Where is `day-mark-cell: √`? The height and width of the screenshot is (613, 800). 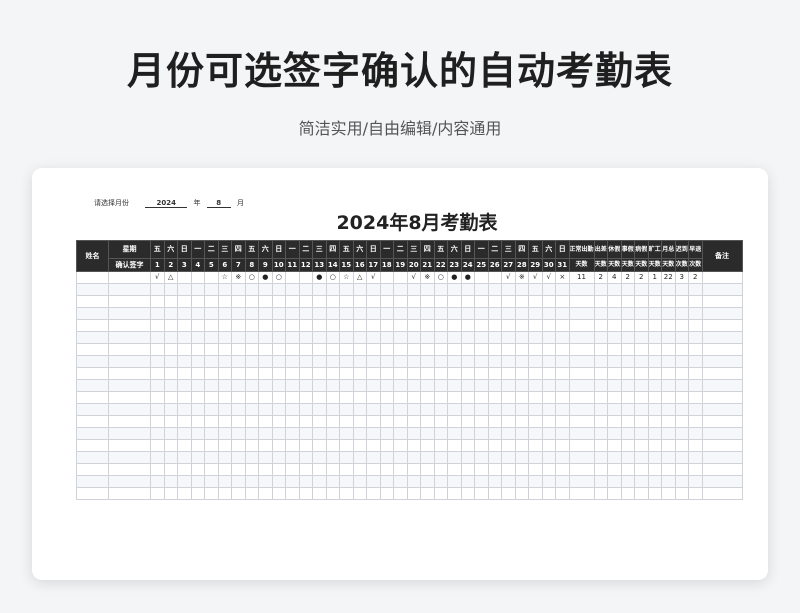
day-mark-cell: √ is located at coordinates (373, 277).